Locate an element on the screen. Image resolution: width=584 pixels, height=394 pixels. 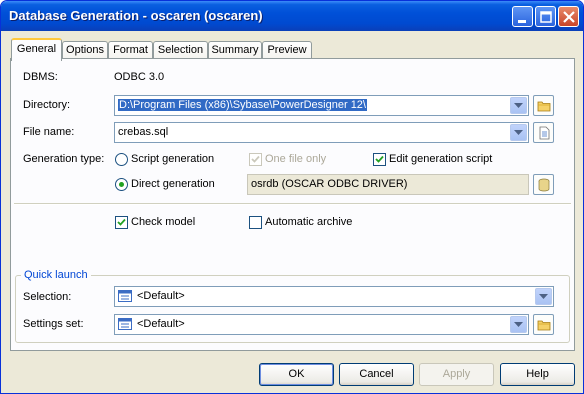
one-file-only-checkbox is located at coordinates (255, 159).